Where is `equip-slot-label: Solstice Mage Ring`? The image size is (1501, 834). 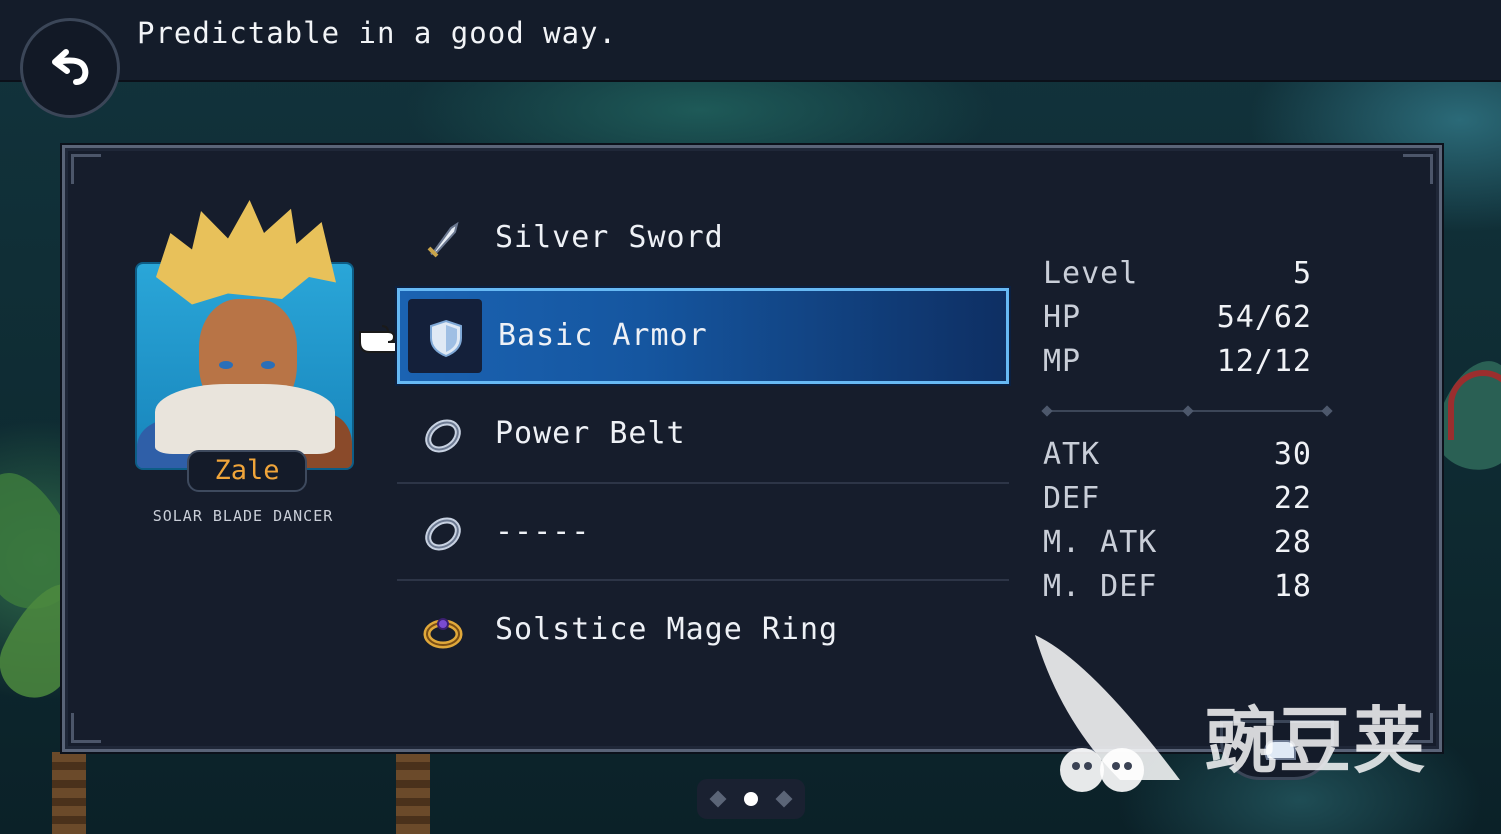
equip-slot-label: Solstice Mage Ring is located at coordinates (667, 629).